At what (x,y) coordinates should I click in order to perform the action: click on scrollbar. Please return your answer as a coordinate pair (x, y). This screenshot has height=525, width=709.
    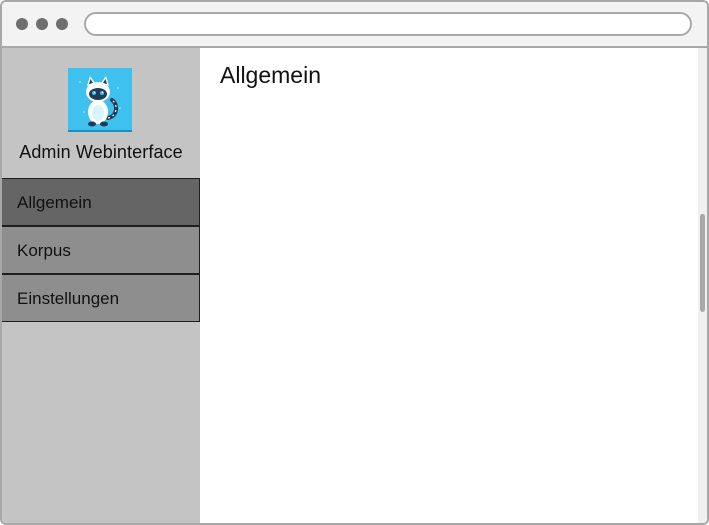
    Looking at the image, I should click on (702, 285).